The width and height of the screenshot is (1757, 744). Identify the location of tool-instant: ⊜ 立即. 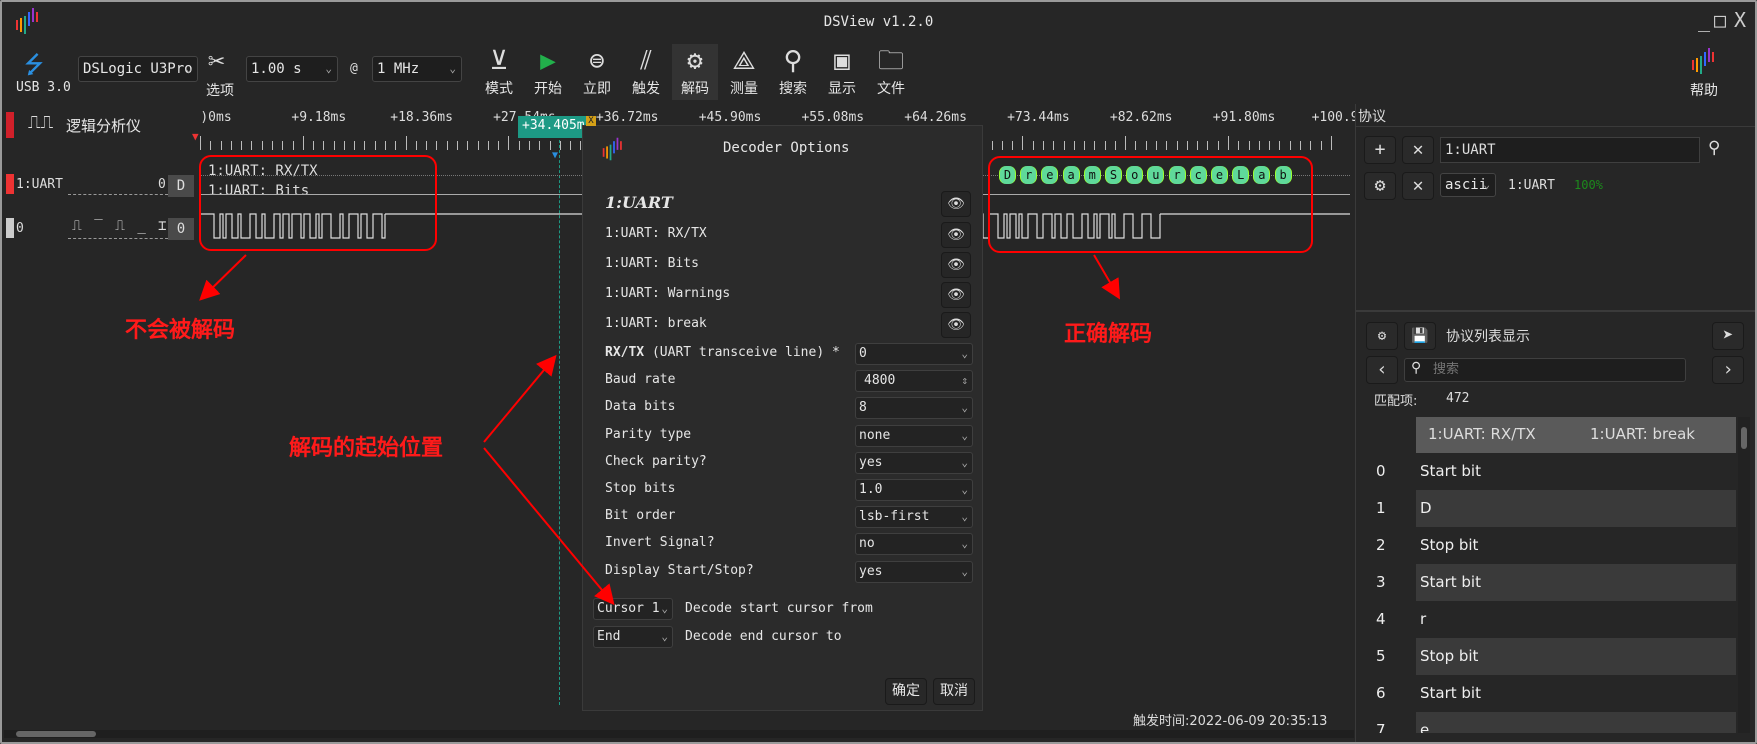
(597, 71).